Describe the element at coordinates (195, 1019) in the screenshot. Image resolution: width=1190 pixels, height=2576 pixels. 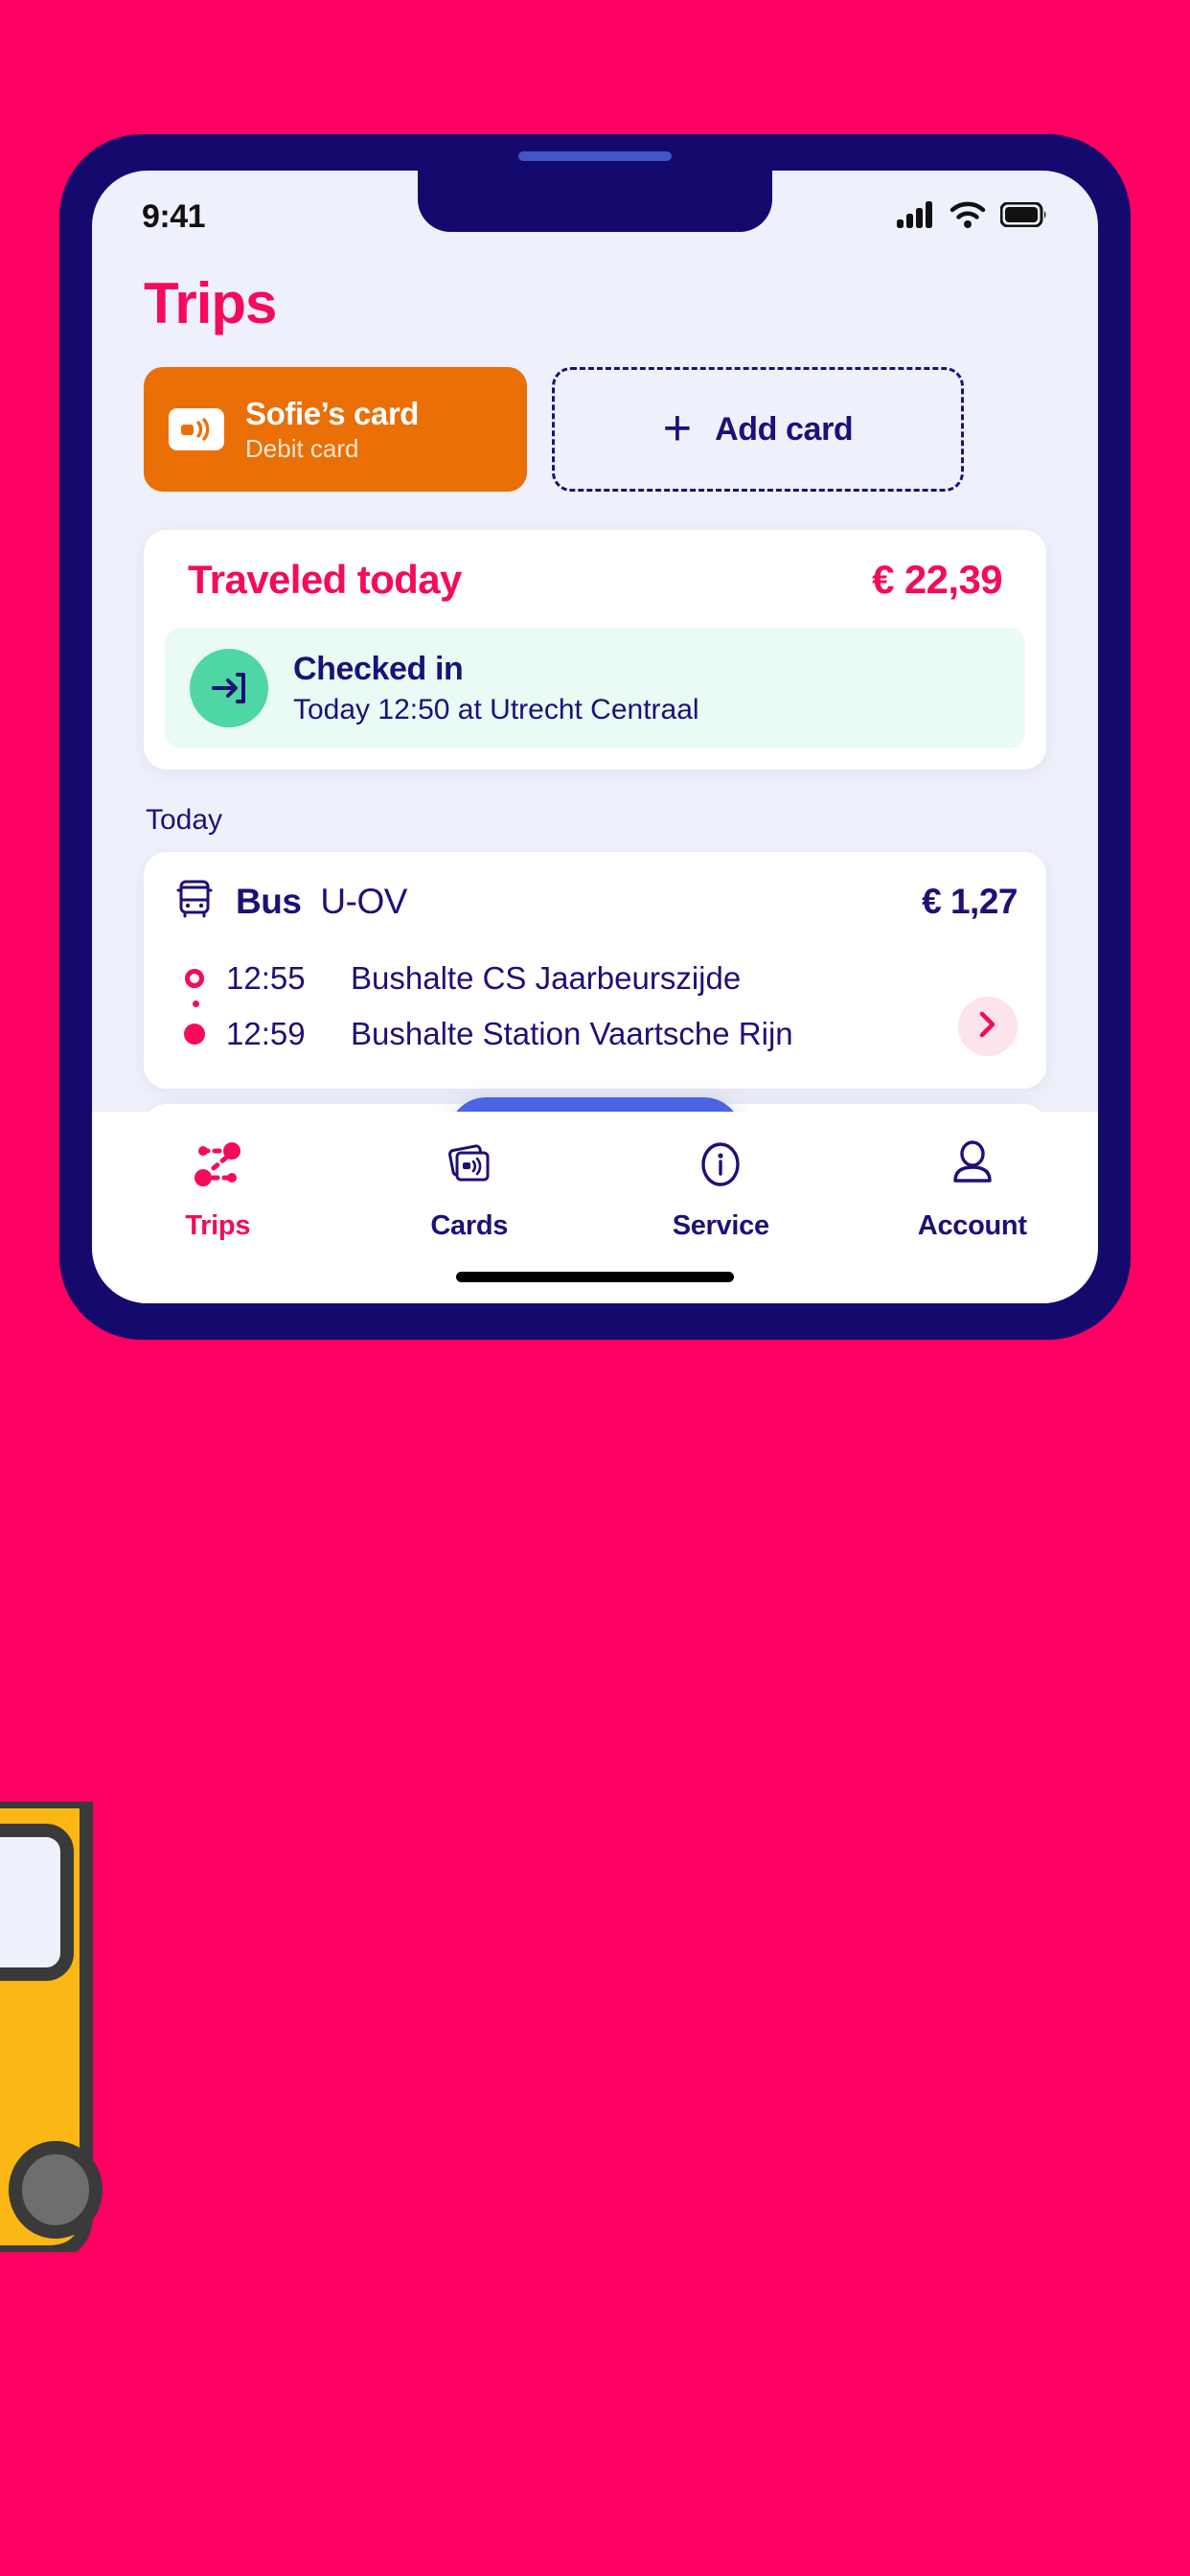
I see `stop-connector-dots` at that location.